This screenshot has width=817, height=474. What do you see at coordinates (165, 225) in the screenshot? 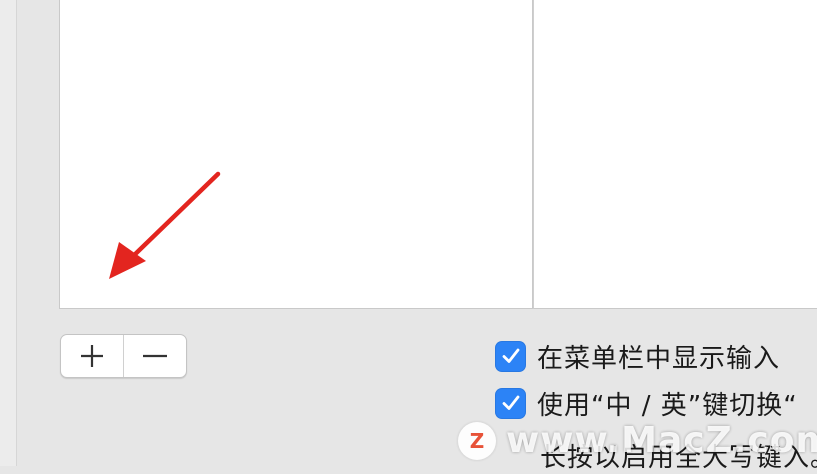
I see `annotation-arrow-icon` at bounding box center [165, 225].